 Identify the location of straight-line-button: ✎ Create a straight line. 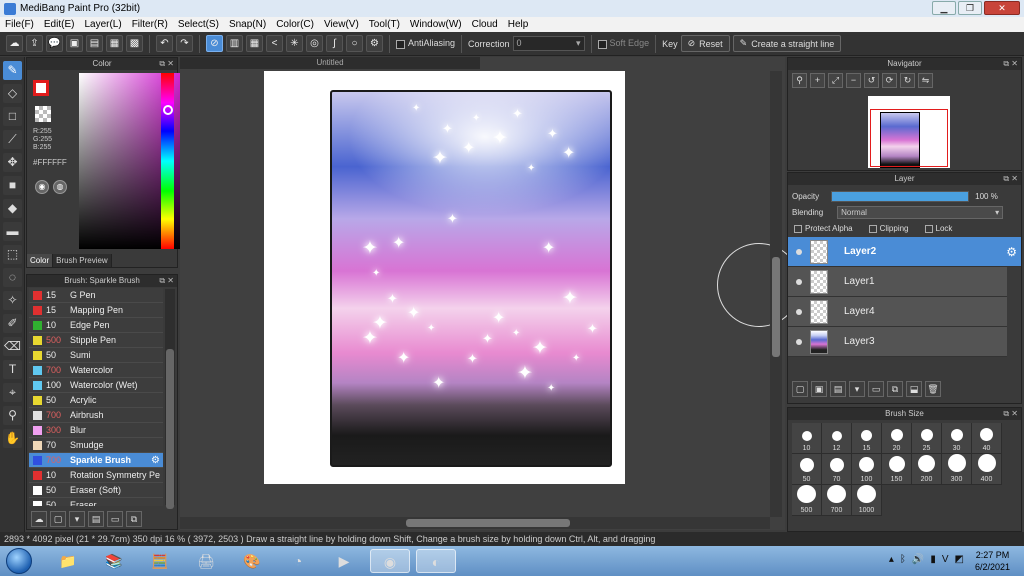
(787, 43).